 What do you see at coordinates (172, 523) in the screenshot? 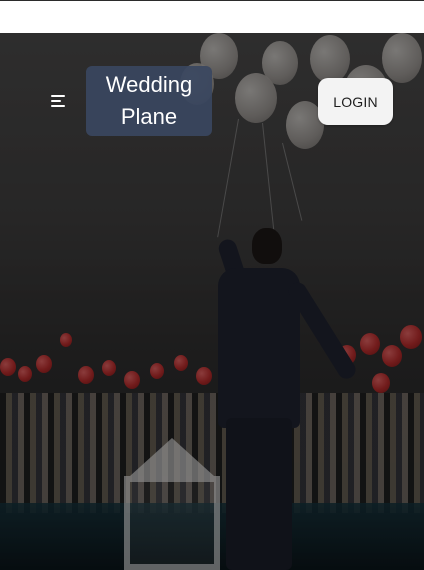
I see `lantern-body` at bounding box center [172, 523].